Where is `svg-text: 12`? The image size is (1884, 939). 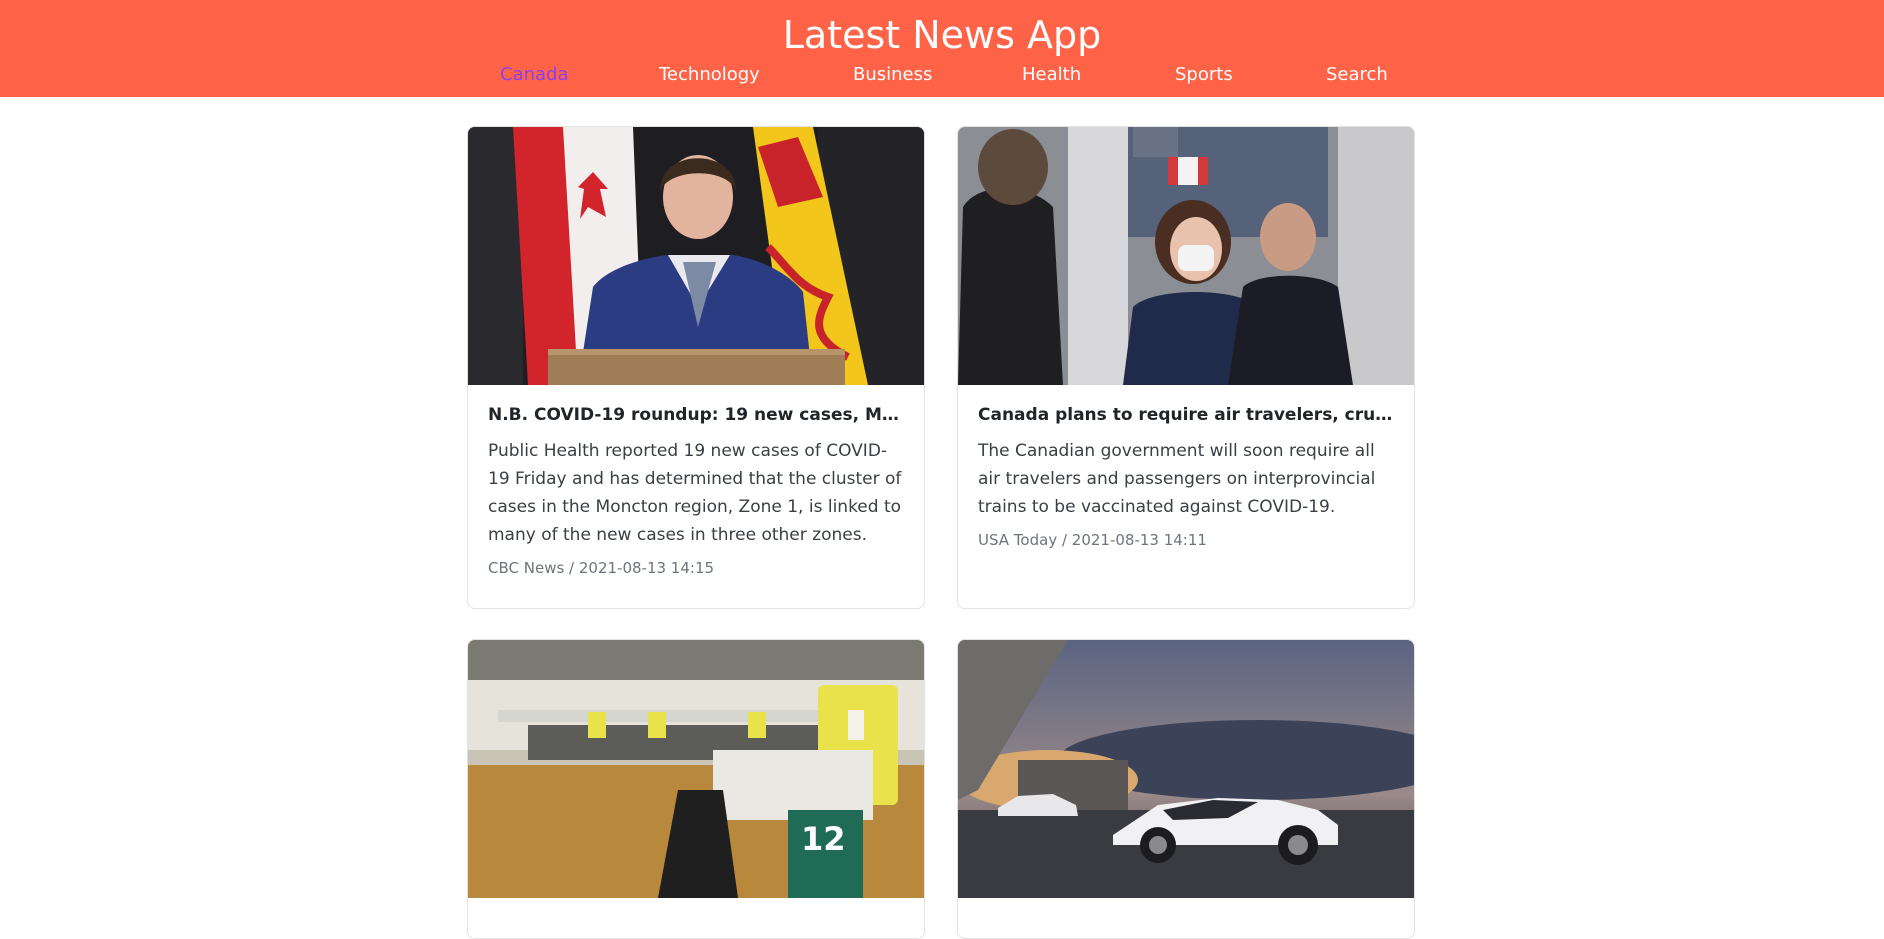
svg-text: 12 is located at coordinates (823, 839).